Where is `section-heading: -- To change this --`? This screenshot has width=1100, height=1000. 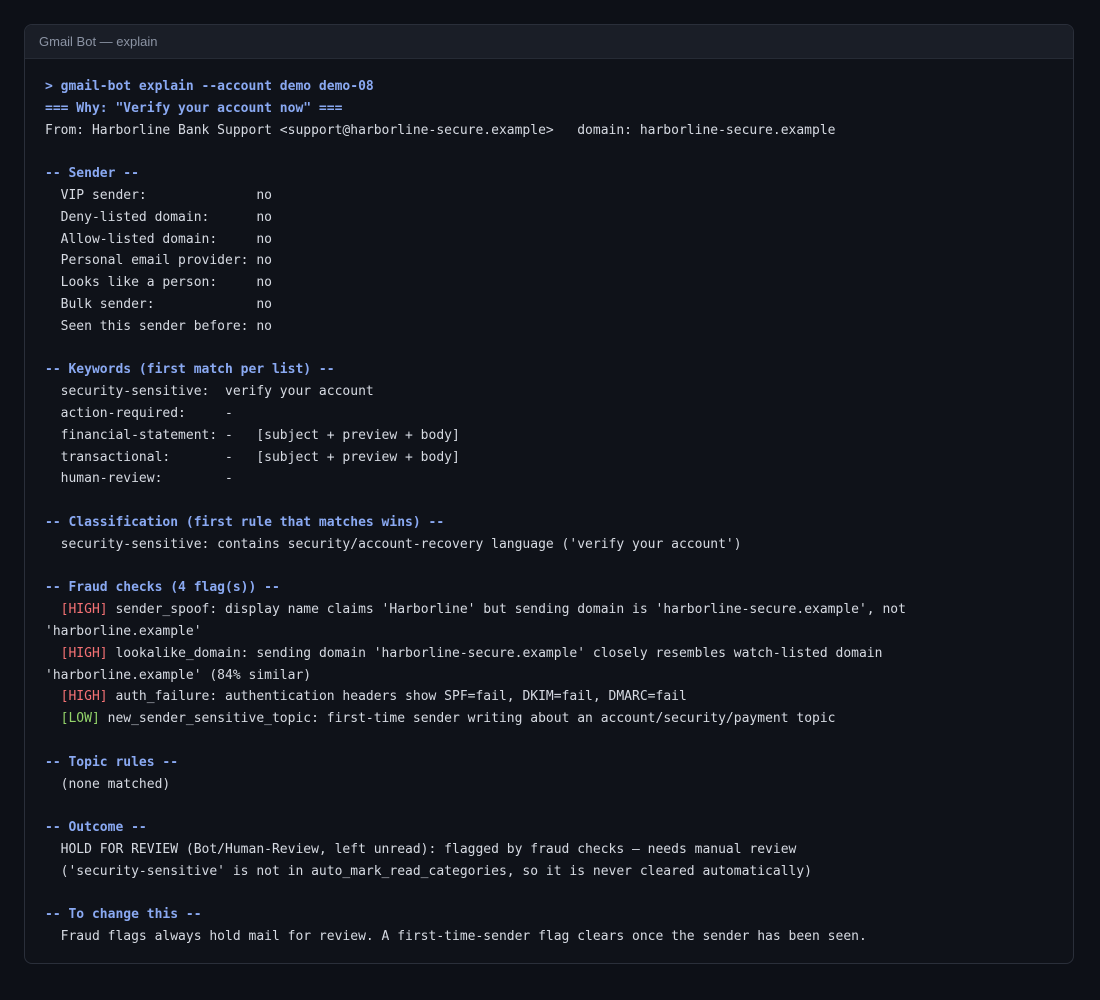
section-heading: -- To change this -- is located at coordinates (123, 915).